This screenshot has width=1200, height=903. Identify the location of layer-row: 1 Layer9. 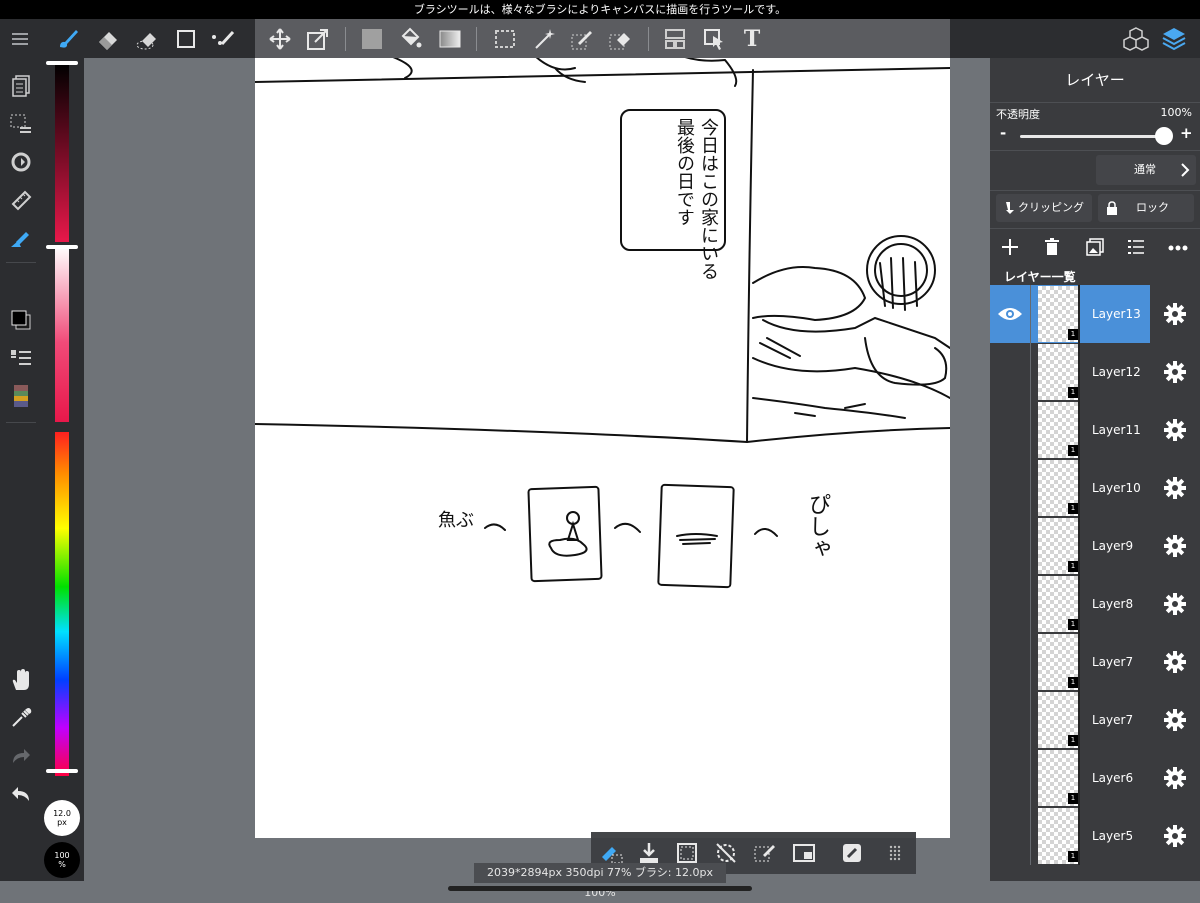
(1095, 546).